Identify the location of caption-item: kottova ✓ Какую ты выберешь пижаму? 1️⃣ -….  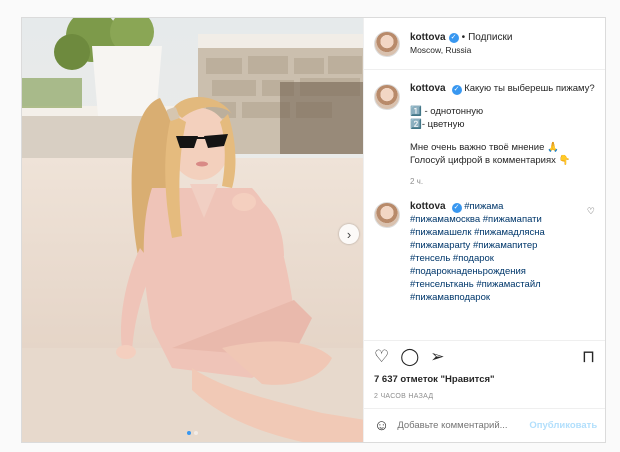
(484, 135).